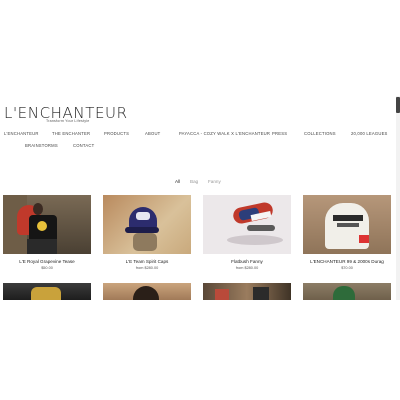  What do you see at coordinates (224, 133) in the screenshot?
I see `nav-item-payacca: PAYACCA - Cozy Walk X L'ENCHANTEUR` at bounding box center [224, 133].